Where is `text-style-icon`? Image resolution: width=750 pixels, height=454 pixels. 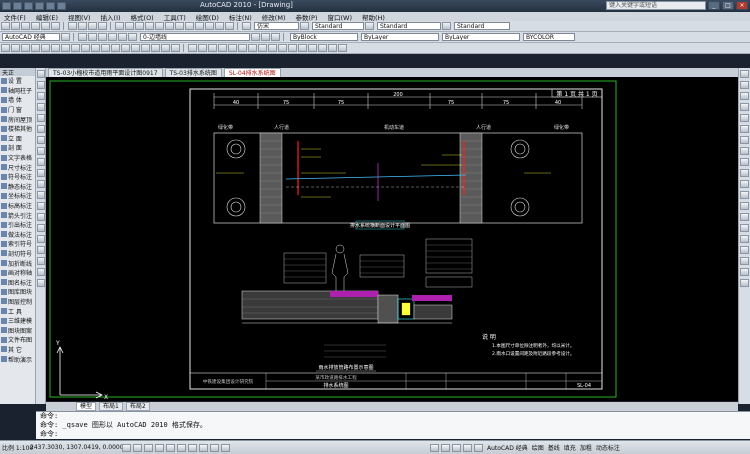 text-style-icon is located at coordinates (304, 26).